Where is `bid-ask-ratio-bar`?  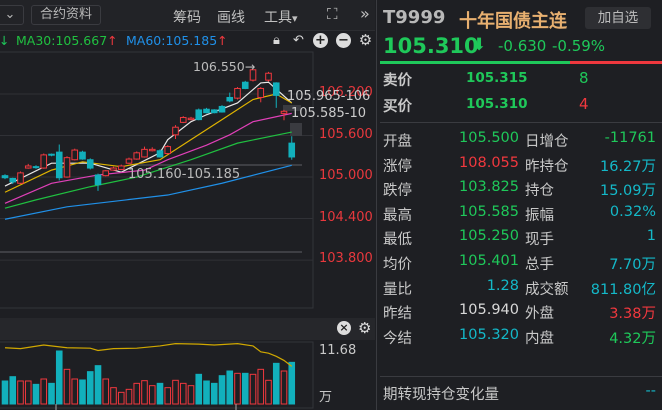
bid-ask-ratio-bar is located at coordinates (521, 62).